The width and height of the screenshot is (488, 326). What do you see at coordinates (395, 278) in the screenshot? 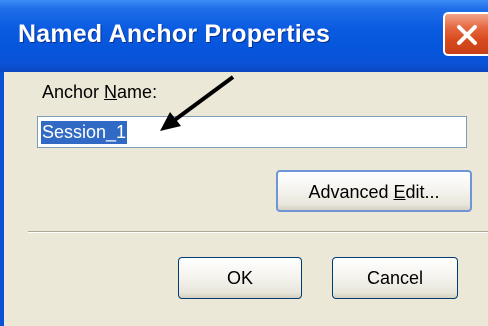
I see `cancel-button: Cancel` at bounding box center [395, 278].